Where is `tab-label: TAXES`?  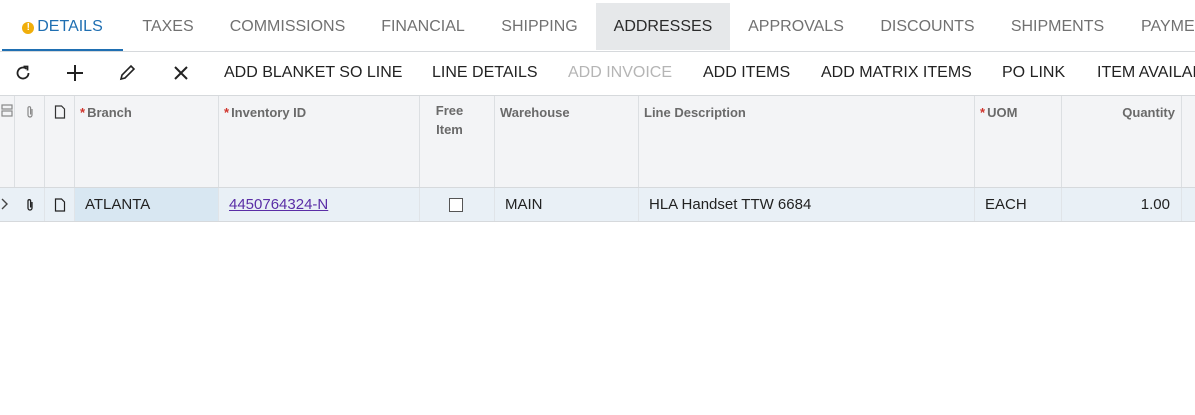
tab-label: TAXES is located at coordinates (168, 26).